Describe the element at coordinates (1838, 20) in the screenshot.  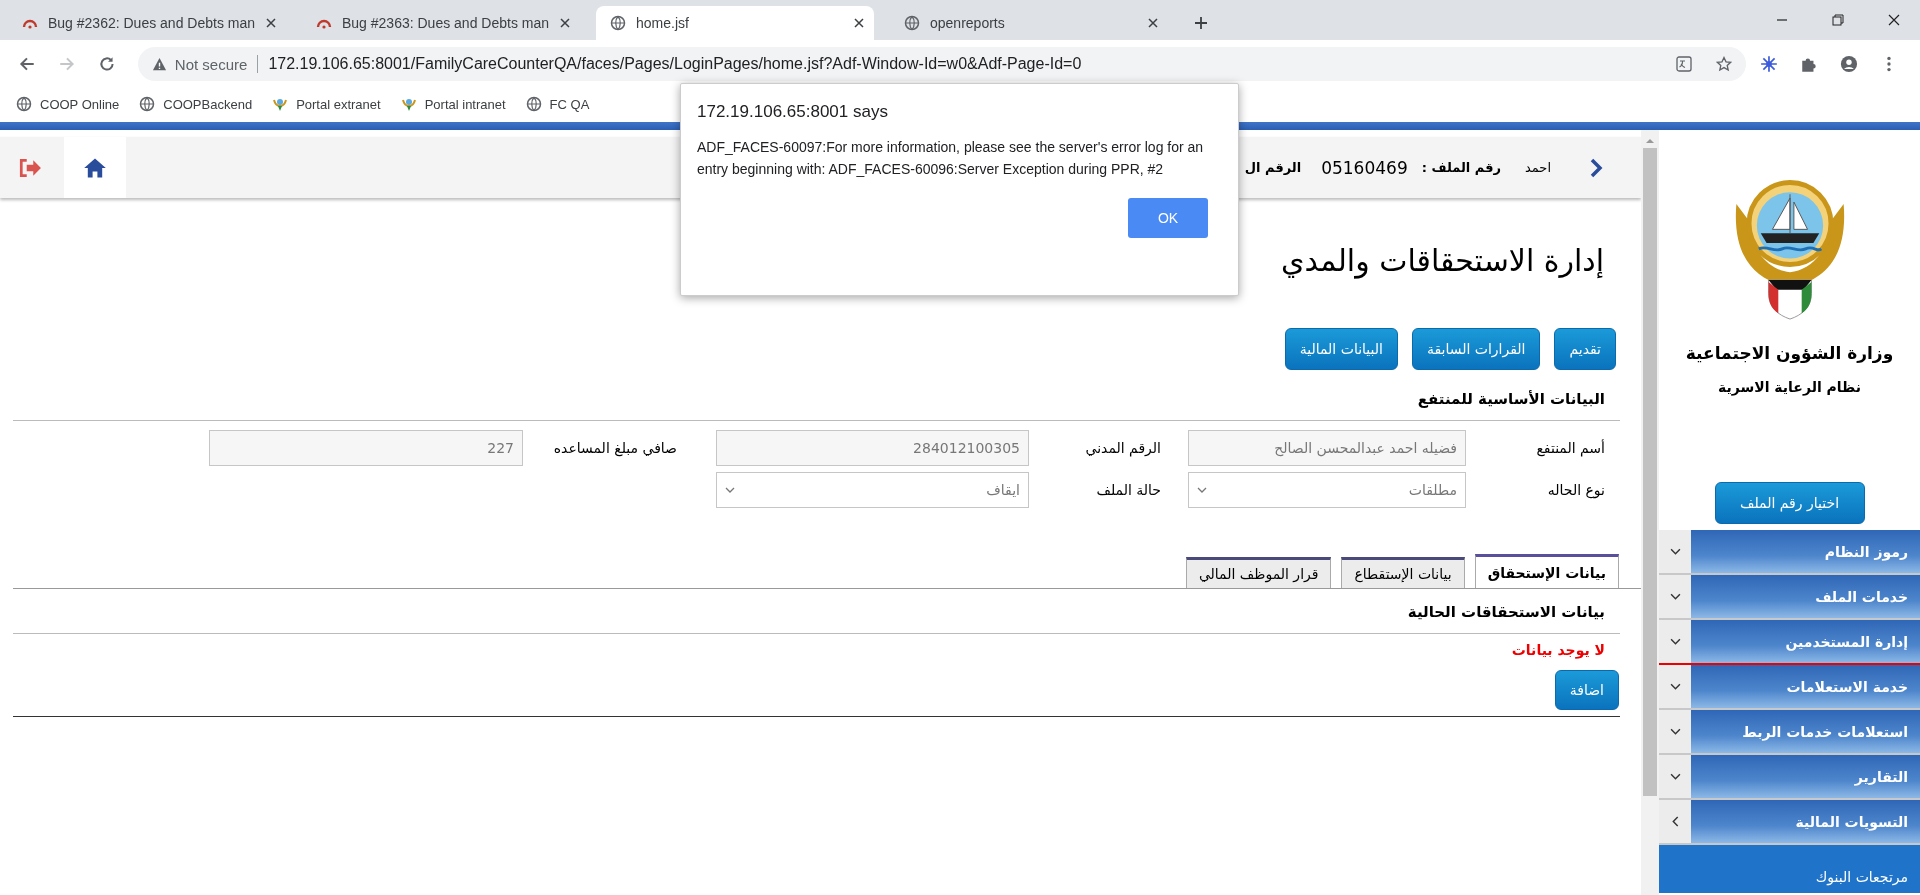
I see `restore-icon` at that location.